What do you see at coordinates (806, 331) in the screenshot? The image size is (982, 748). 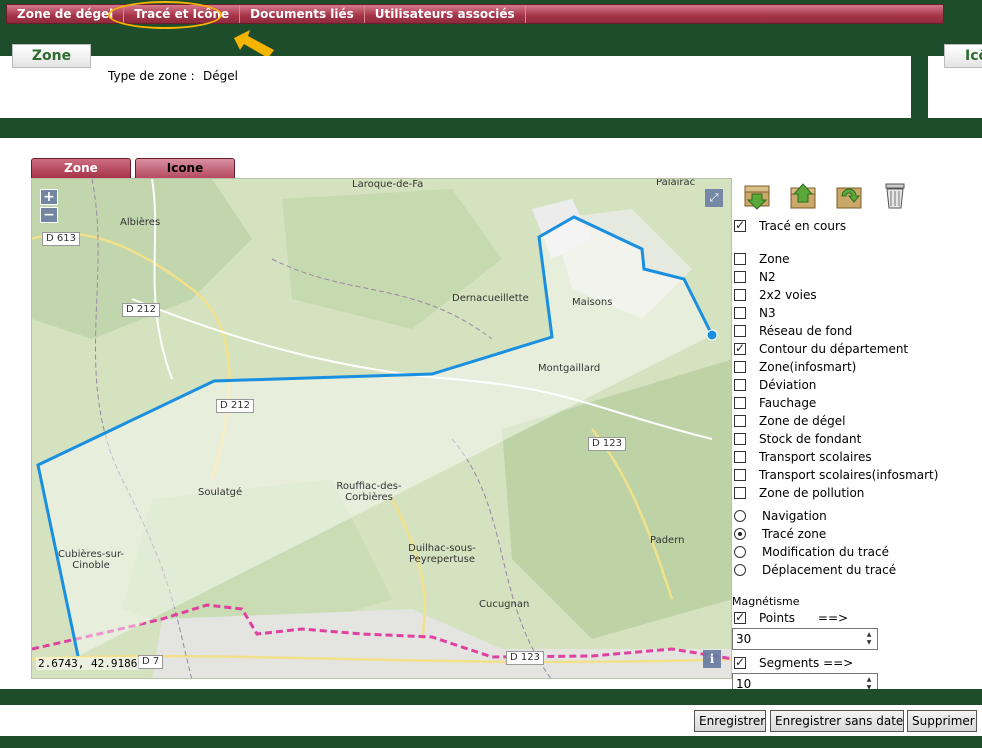 I see `layer-label: Réseau de fond` at bounding box center [806, 331].